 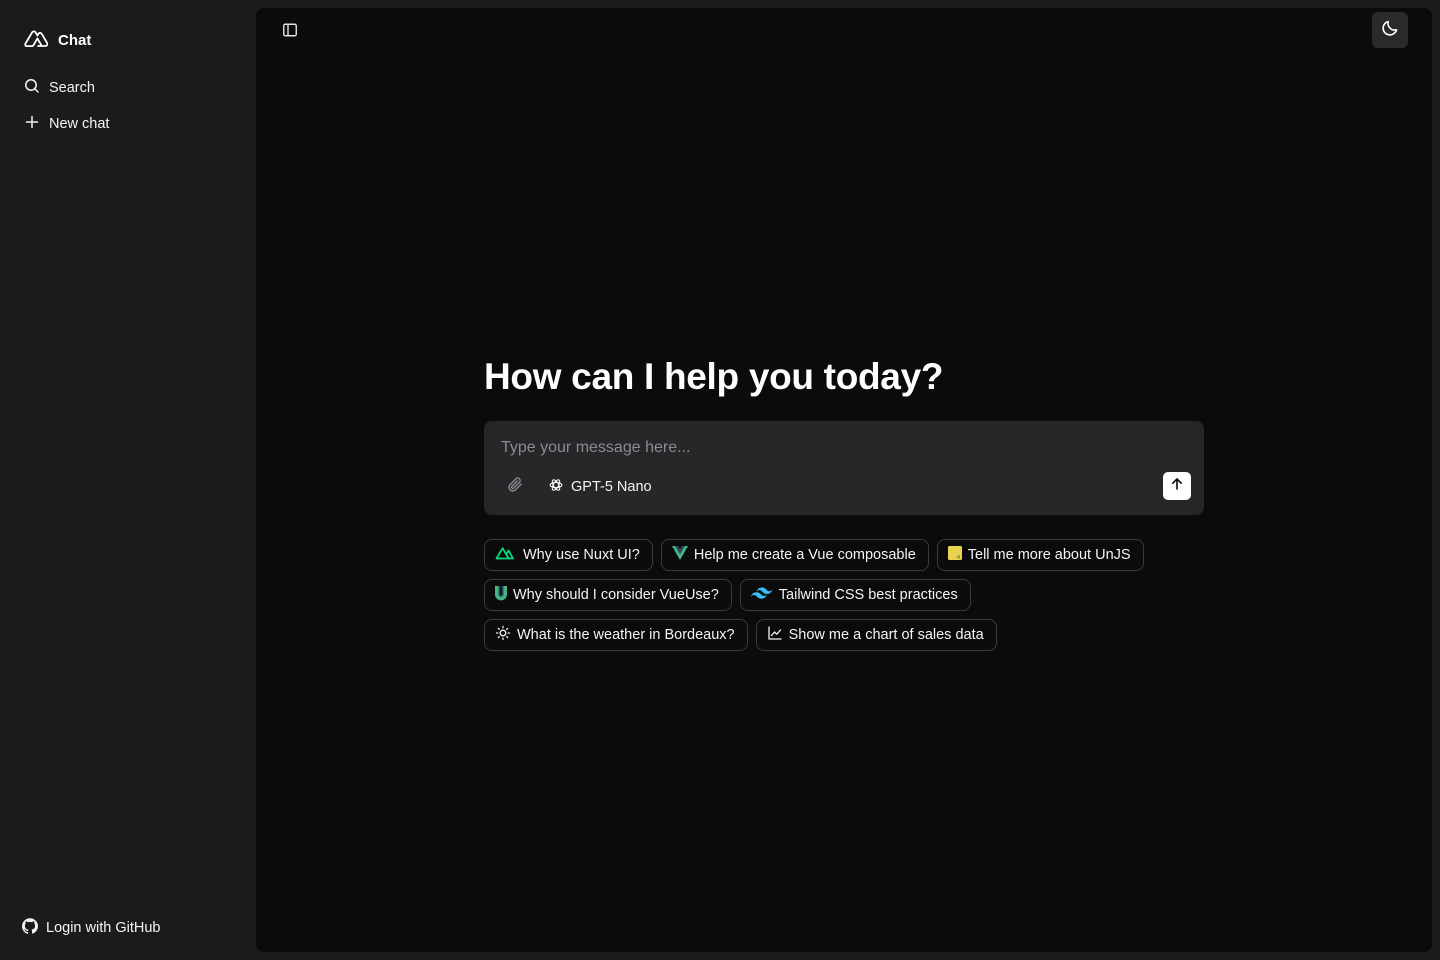 What do you see at coordinates (128, 88) in the screenshot?
I see `sidebar-item-search: Search` at bounding box center [128, 88].